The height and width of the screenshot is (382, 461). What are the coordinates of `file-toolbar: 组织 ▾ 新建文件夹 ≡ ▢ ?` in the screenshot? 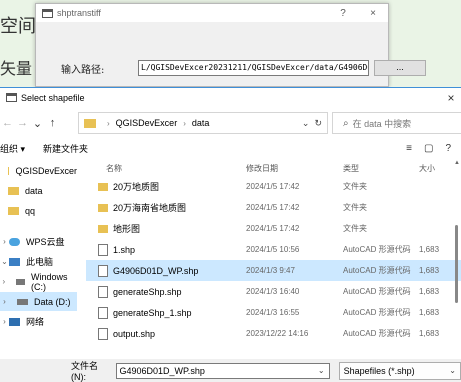 It's located at (230, 148).